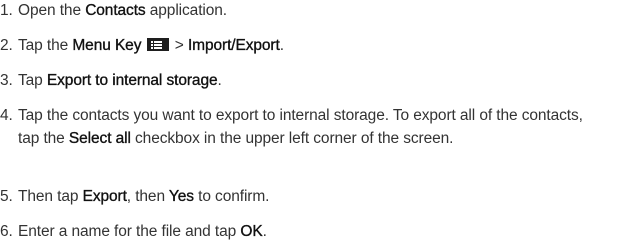 Image resolution: width=622 pixels, height=245 pixels. I want to click on select-all-label: Select all, so click(99, 138).